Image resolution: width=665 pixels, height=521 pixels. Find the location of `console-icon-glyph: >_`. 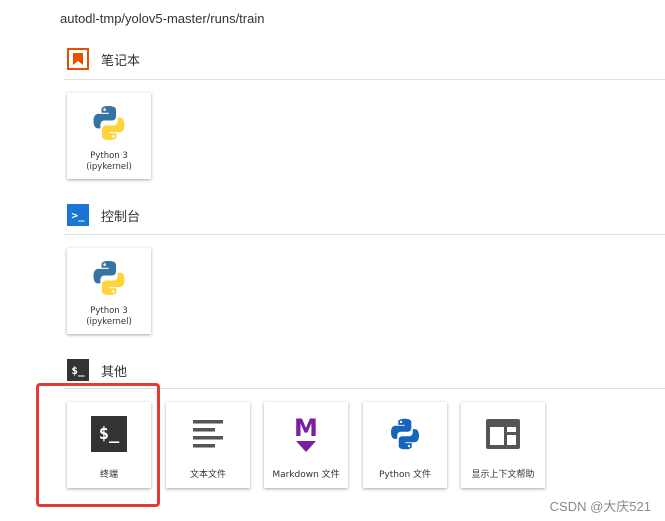

console-icon-glyph: >_ is located at coordinates (78, 215).